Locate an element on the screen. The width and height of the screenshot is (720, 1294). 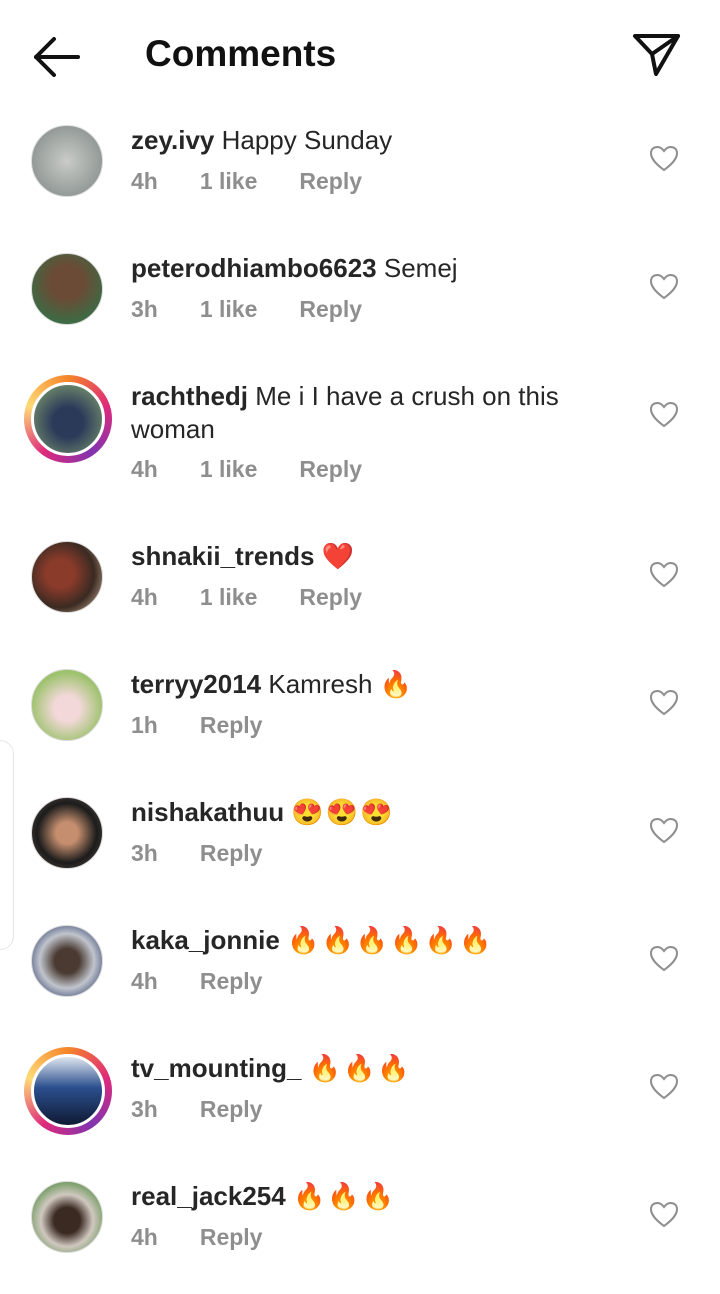
comment-meta: 1h Reply is located at coordinates (217, 725).